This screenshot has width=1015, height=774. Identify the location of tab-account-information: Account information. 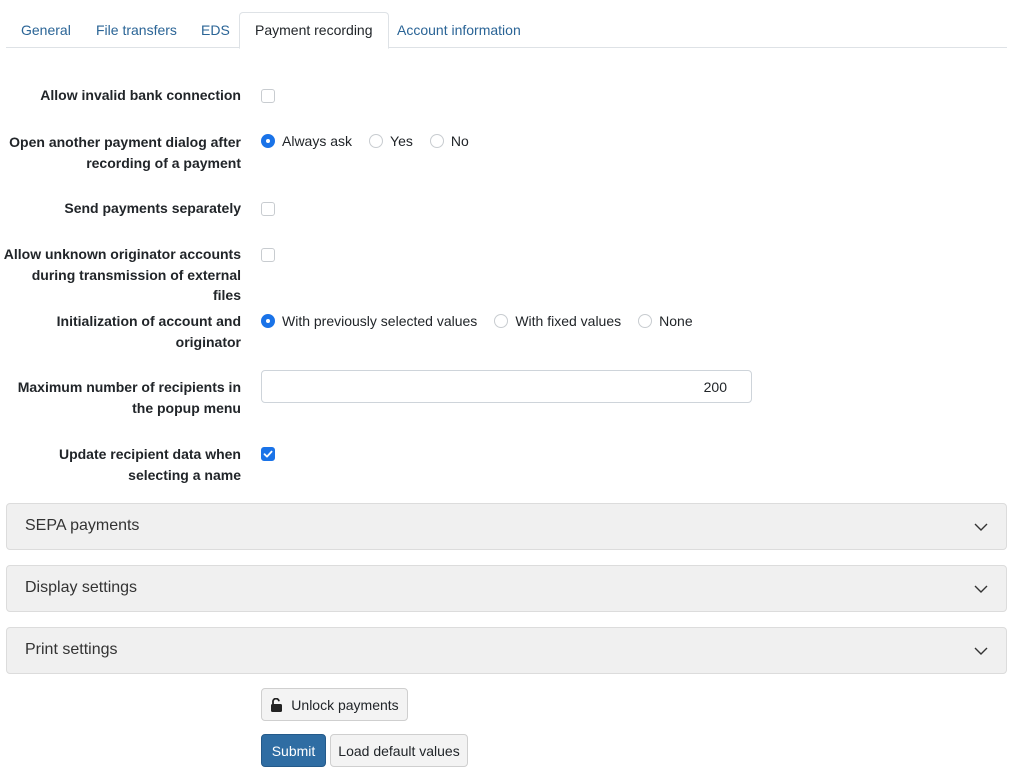
(459, 30).